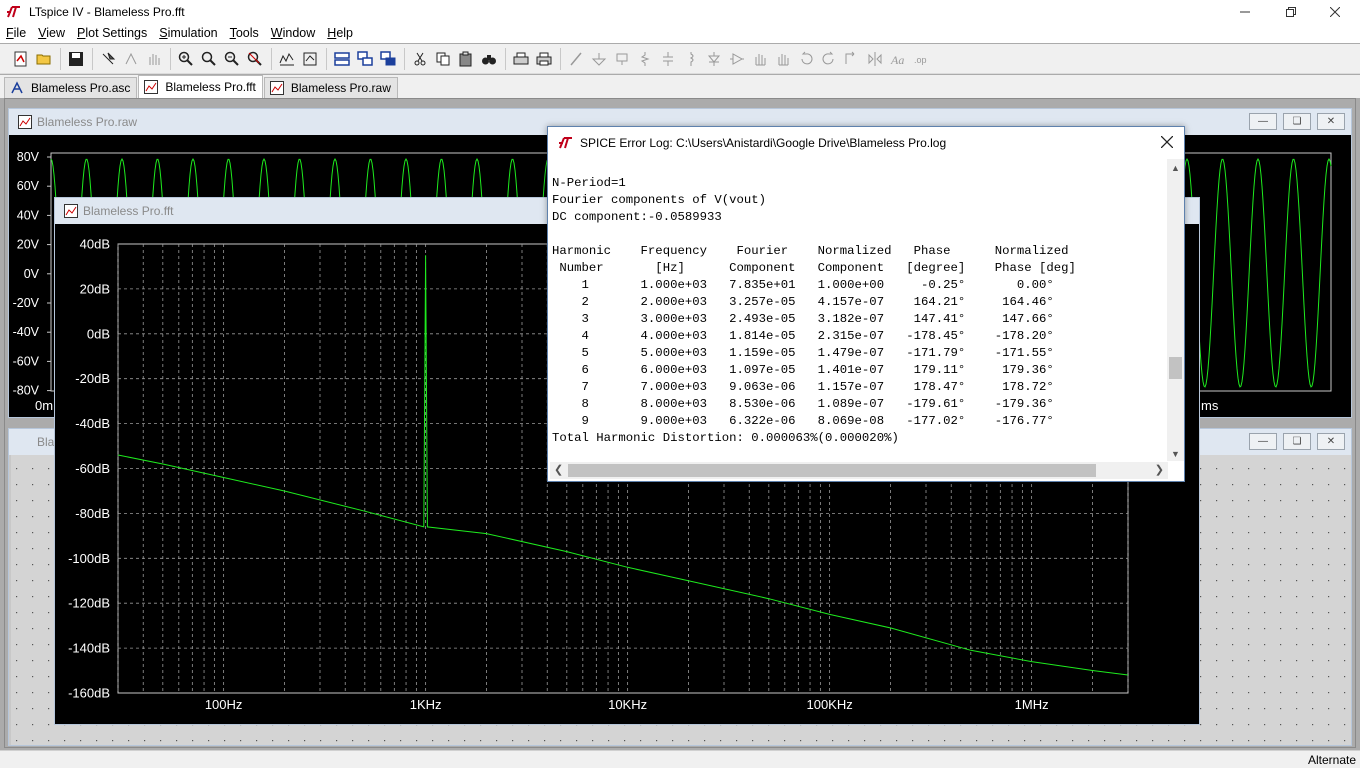 The height and width of the screenshot is (768, 1360). I want to click on tile-vertical-icon, so click(388, 59).